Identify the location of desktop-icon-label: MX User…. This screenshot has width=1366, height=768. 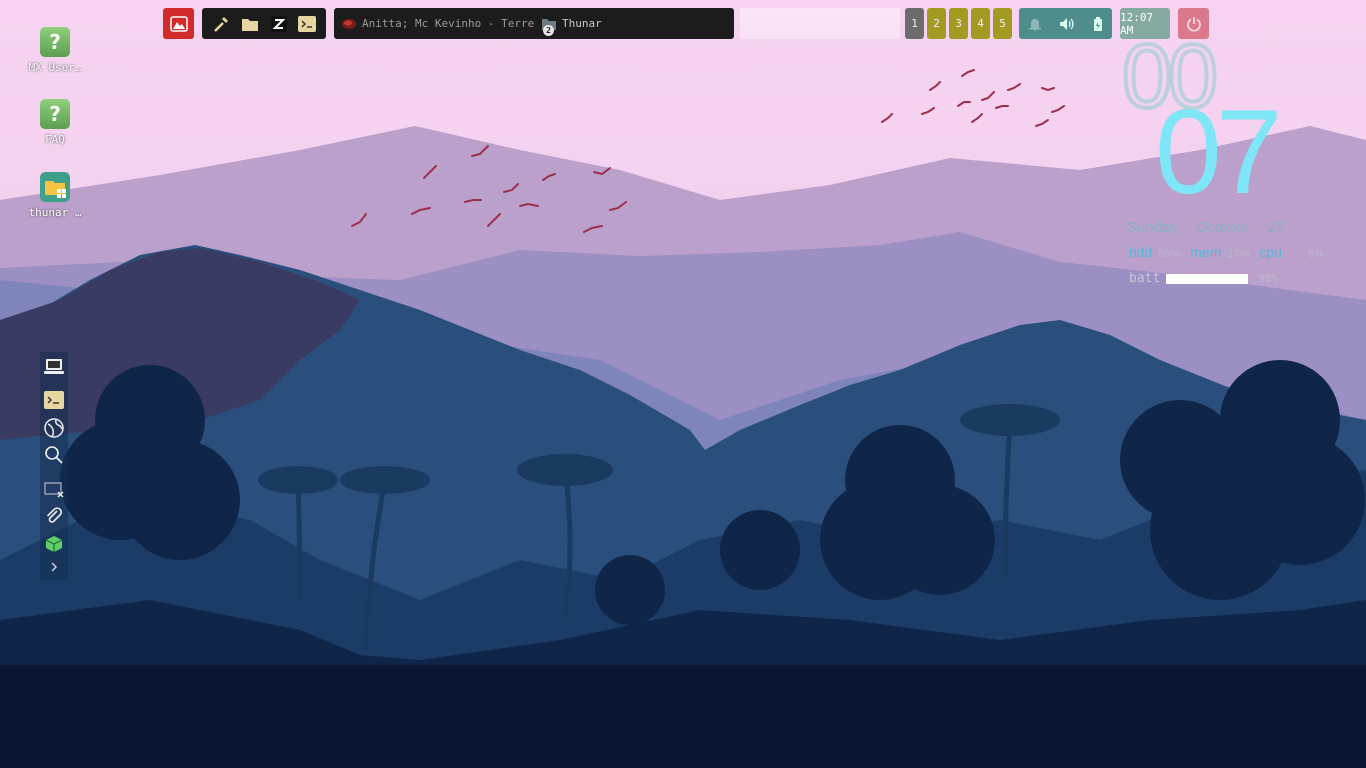
(55, 67).